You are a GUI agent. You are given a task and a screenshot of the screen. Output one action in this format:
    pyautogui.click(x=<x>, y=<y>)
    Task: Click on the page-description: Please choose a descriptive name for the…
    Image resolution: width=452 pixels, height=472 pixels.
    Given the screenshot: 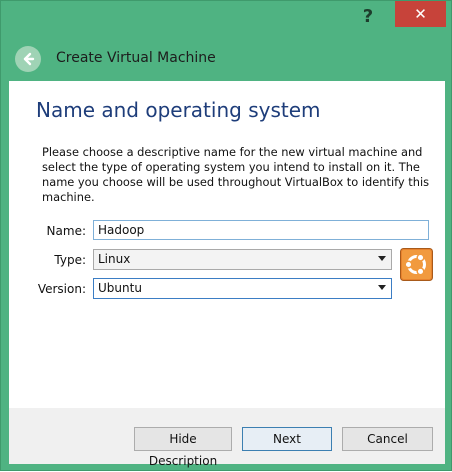 What is the action you would take?
    pyautogui.click(x=236, y=174)
    